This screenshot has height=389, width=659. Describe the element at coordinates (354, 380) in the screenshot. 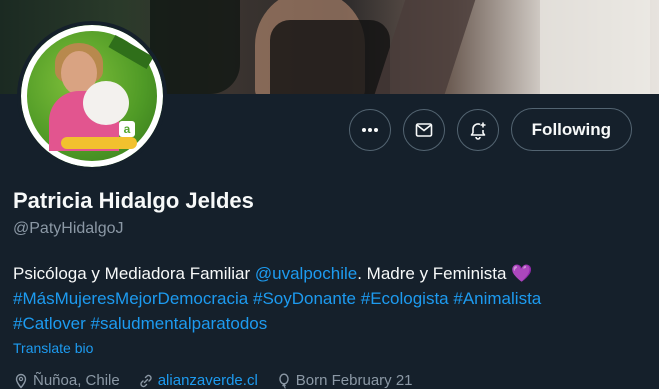

I see `birthday-text: Born February 21` at that location.